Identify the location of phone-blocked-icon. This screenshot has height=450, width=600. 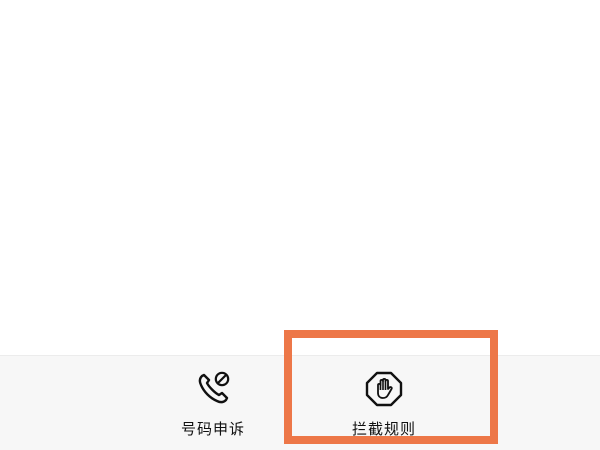
(214, 387).